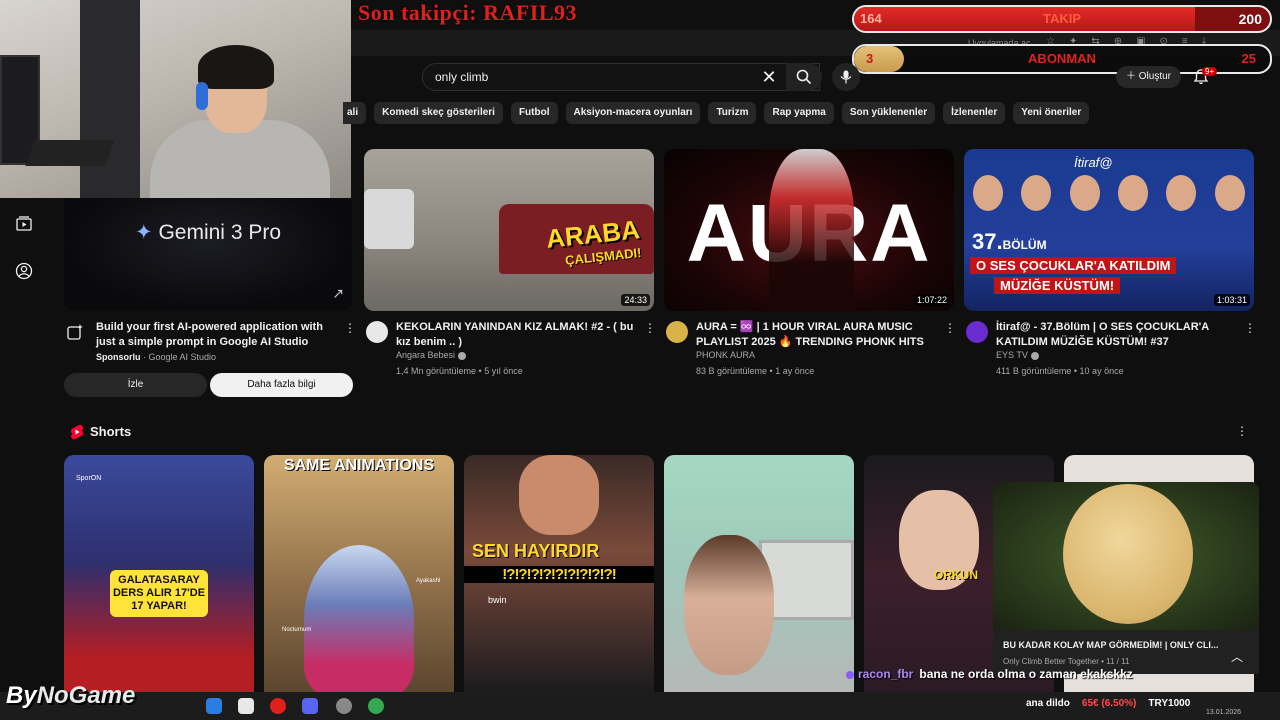 This screenshot has width=1280, height=720. Describe the element at coordinates (1093, 162) in the screenshot. I see `thumb-logo: İtiraf@` at that location.